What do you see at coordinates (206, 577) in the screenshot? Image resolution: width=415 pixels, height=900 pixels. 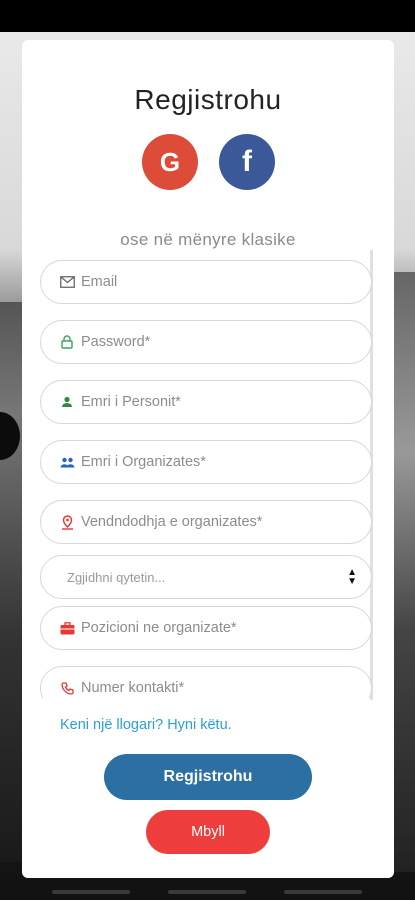 I see `city-select: Zgjidhni qytetin... ▲ ▼` at bounding box center [206, 577].